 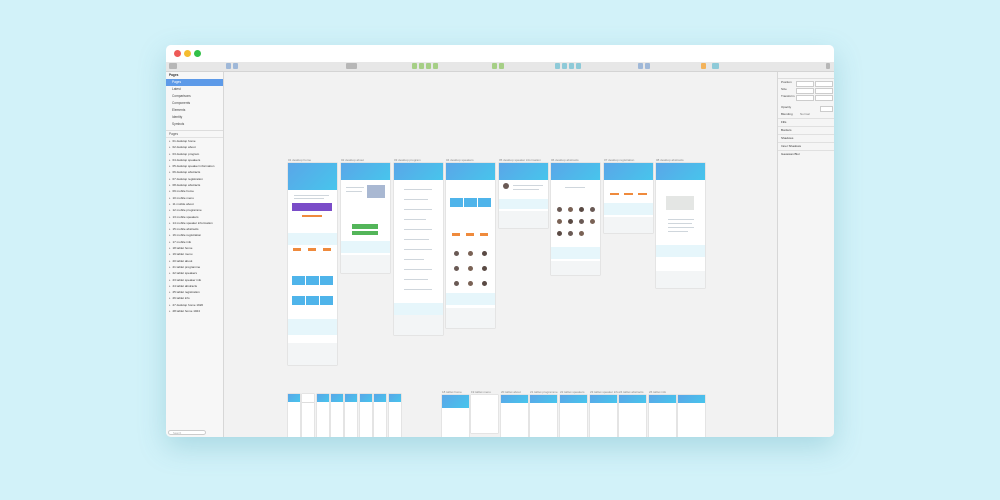 What do you see at coordinates (421, 66) in the screenshot?
I see `transform-icon` at bounding box center [421, 66].